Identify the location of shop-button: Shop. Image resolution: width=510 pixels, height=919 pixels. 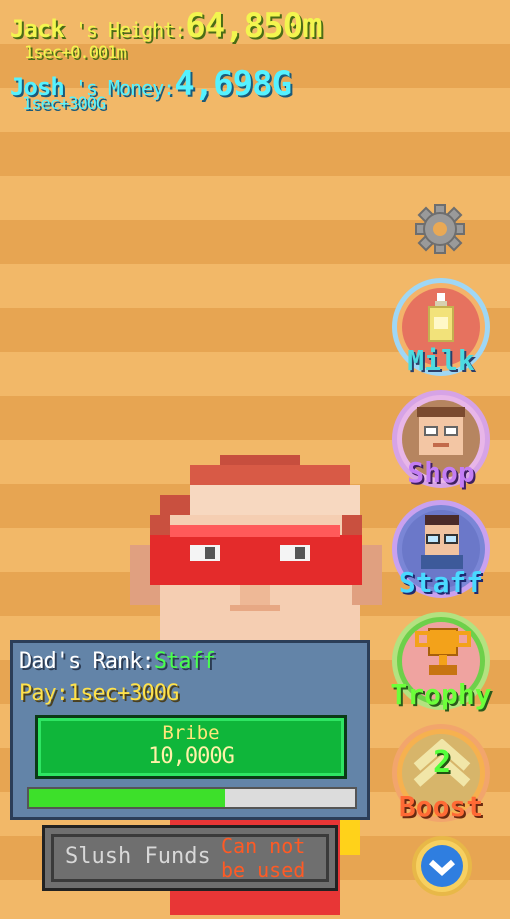
(441, 439).